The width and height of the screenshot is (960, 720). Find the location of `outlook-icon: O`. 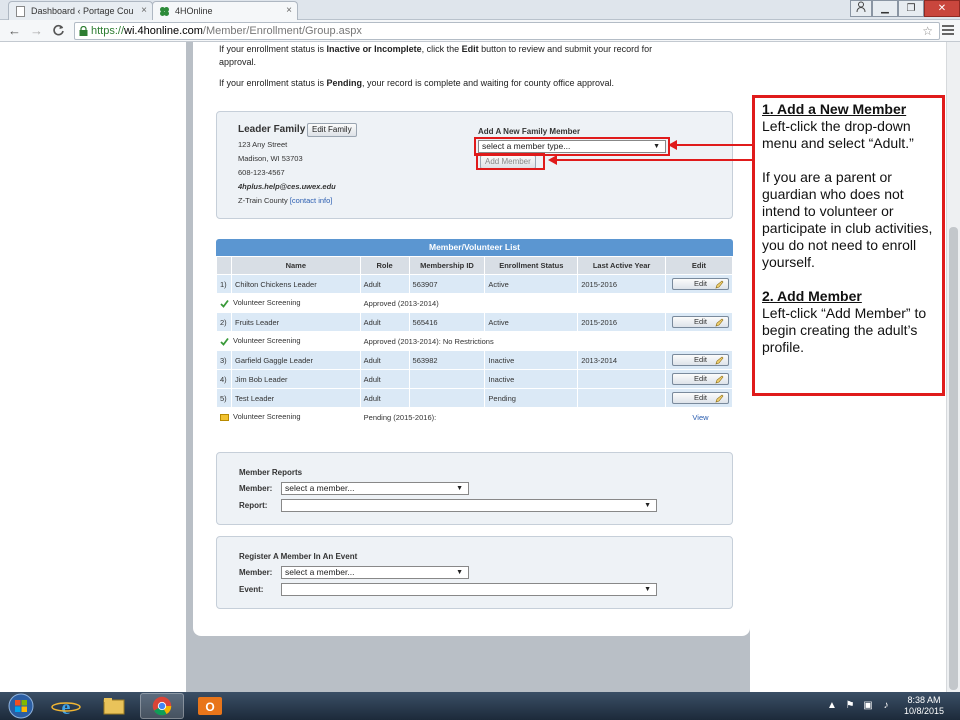

outlook-icon: O is located at coordinates (210, 706).